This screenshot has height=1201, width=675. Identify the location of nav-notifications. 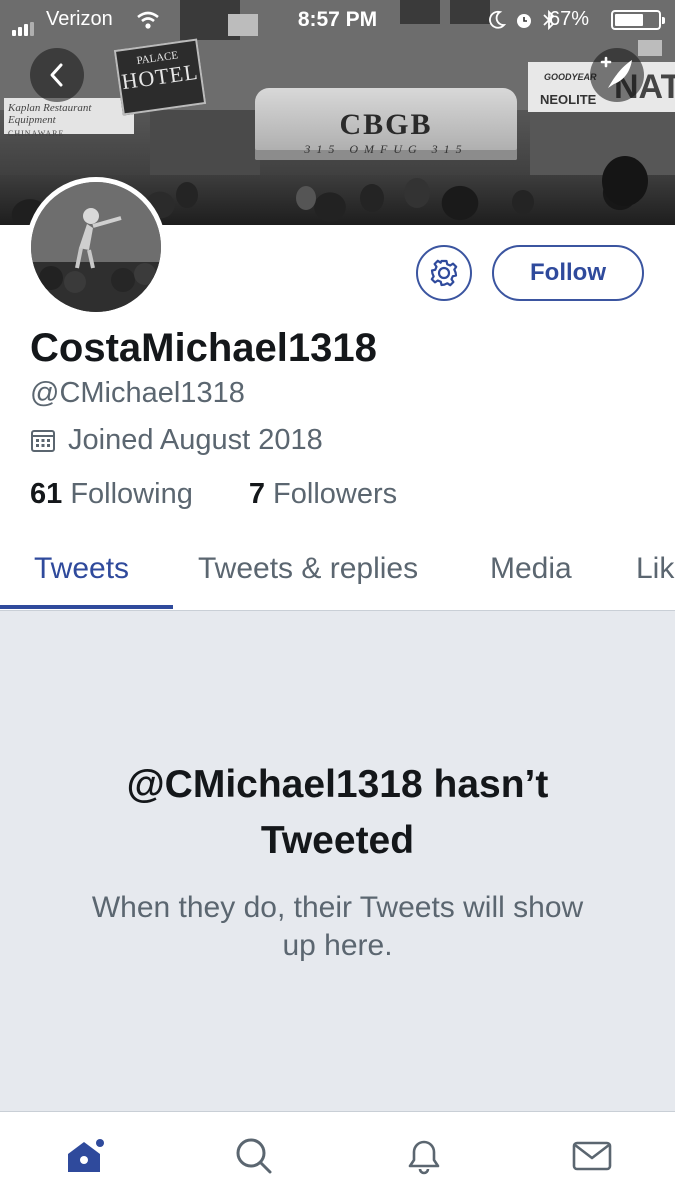
(424, 1156).